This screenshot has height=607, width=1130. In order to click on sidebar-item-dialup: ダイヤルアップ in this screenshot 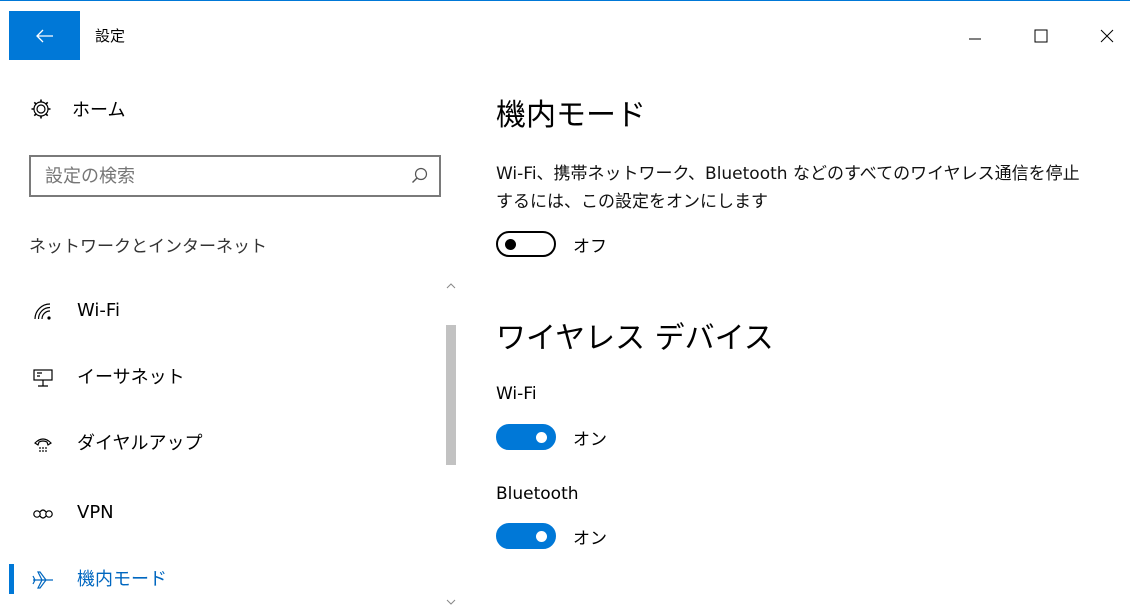, I will do `click(220, 442)`.